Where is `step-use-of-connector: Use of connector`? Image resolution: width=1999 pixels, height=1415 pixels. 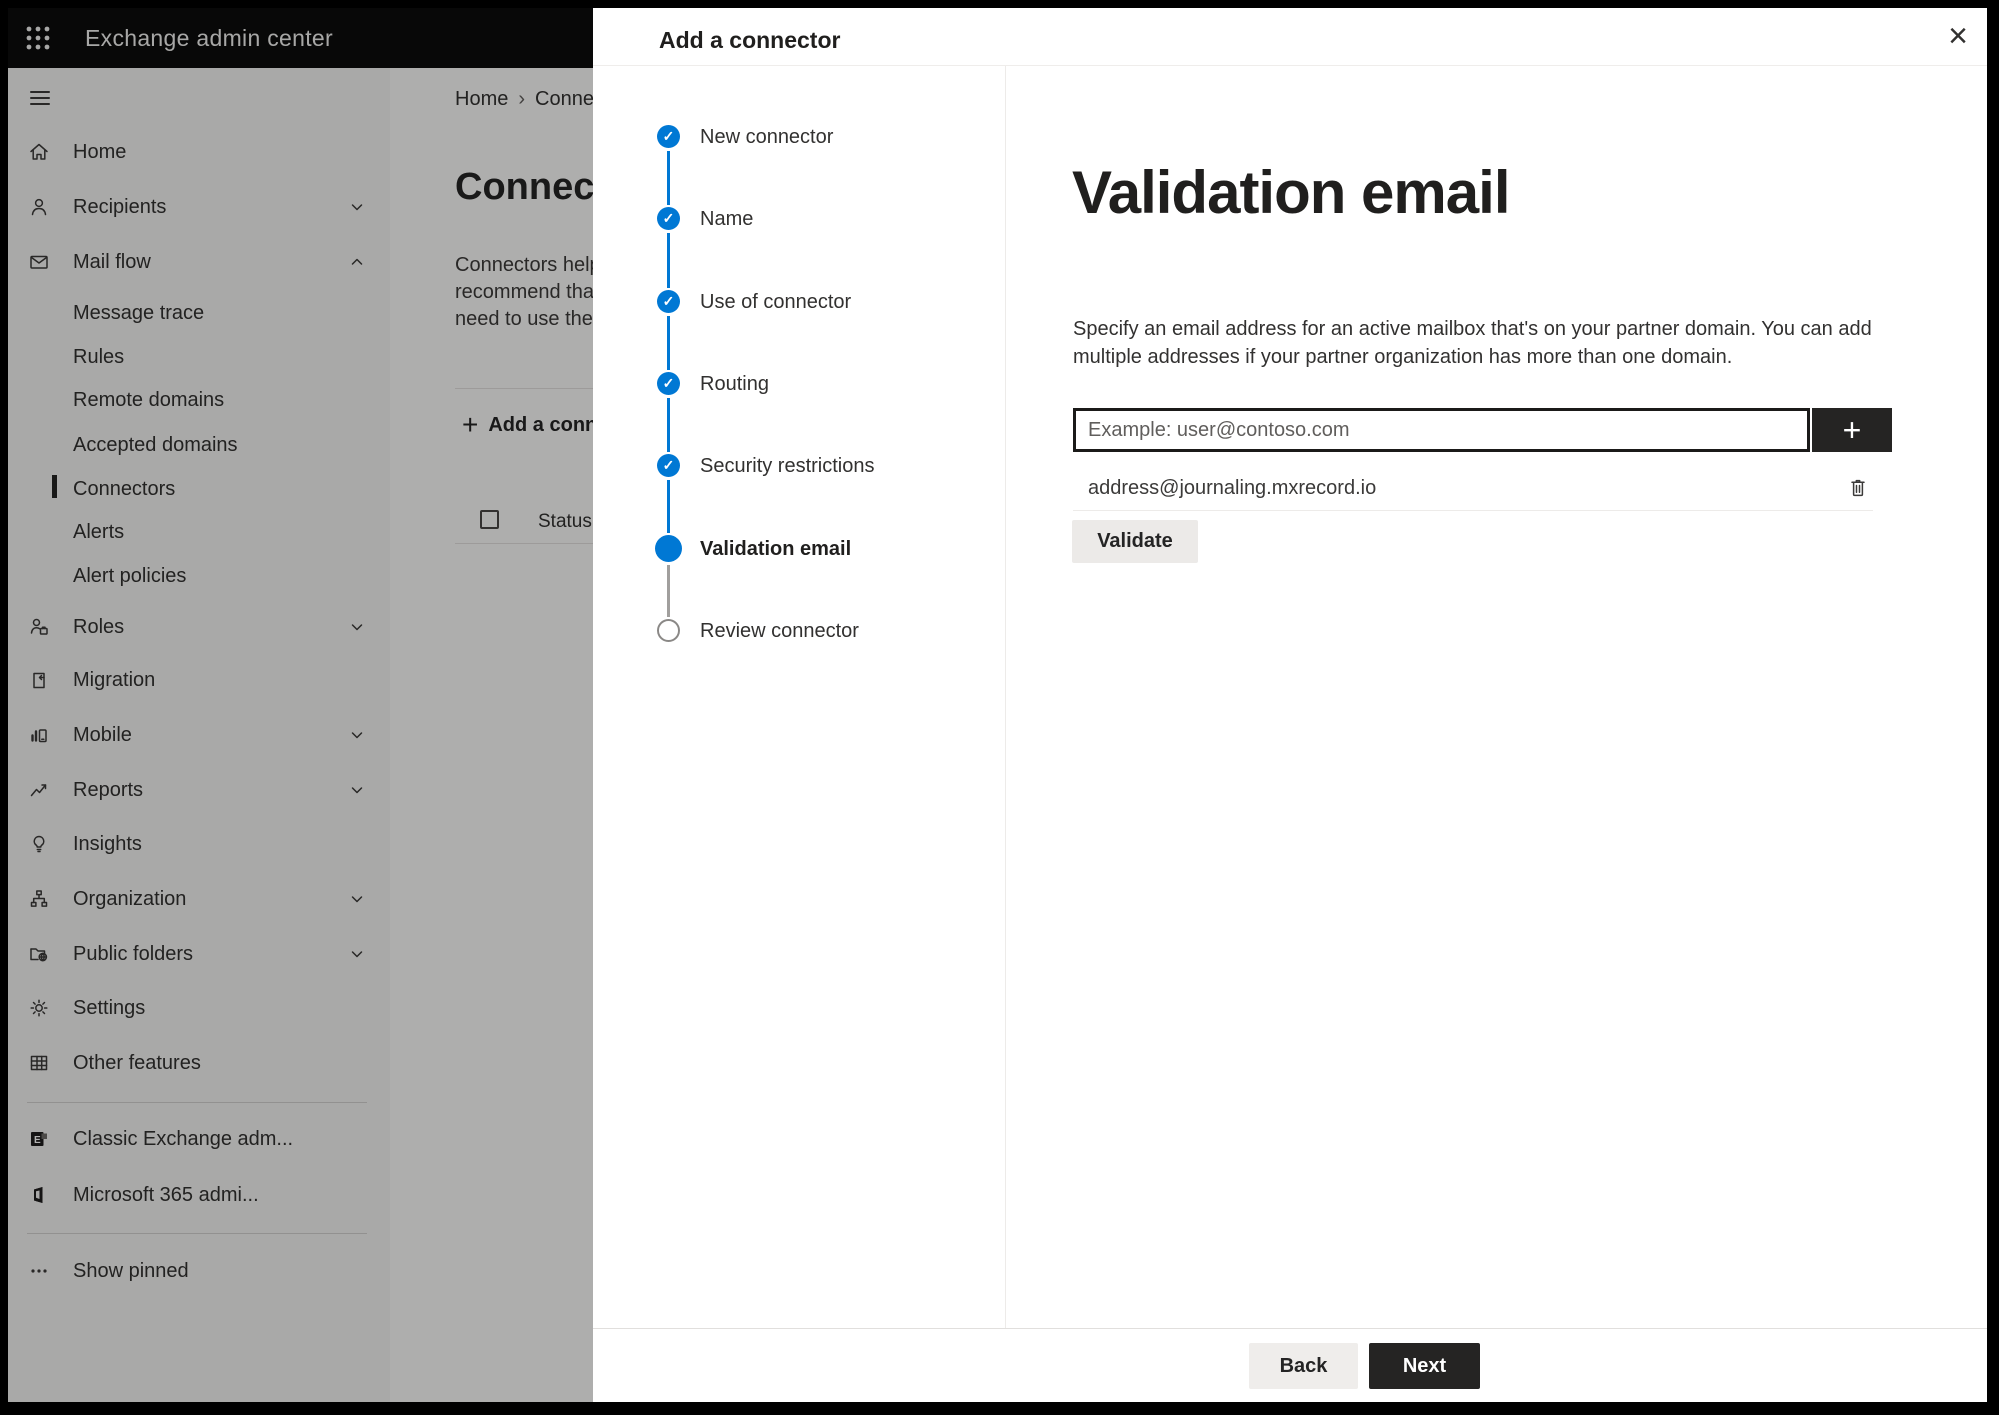 step-use-of-connector: Use of connector is located at coordinates (775, 302).